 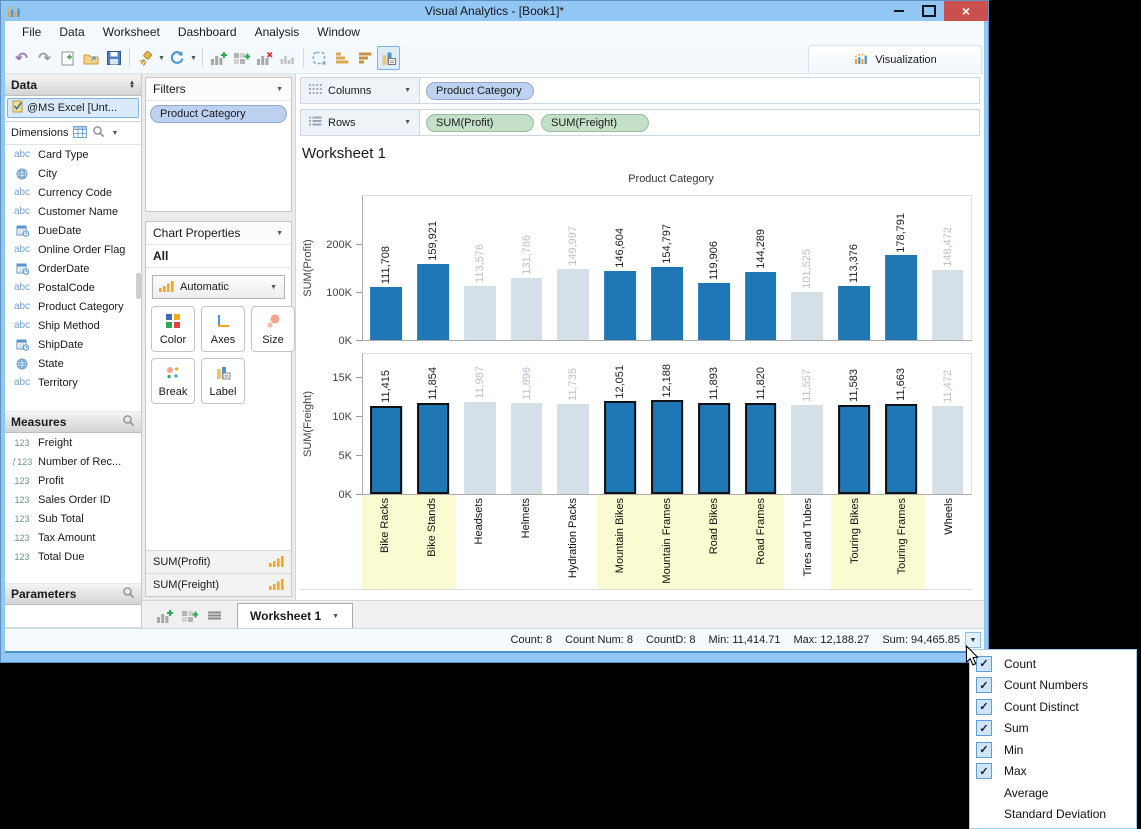 What do you see at coordinates (128, 422) in the screenshot?
I see `measures-search-icon` at bounding box center [128, 422].